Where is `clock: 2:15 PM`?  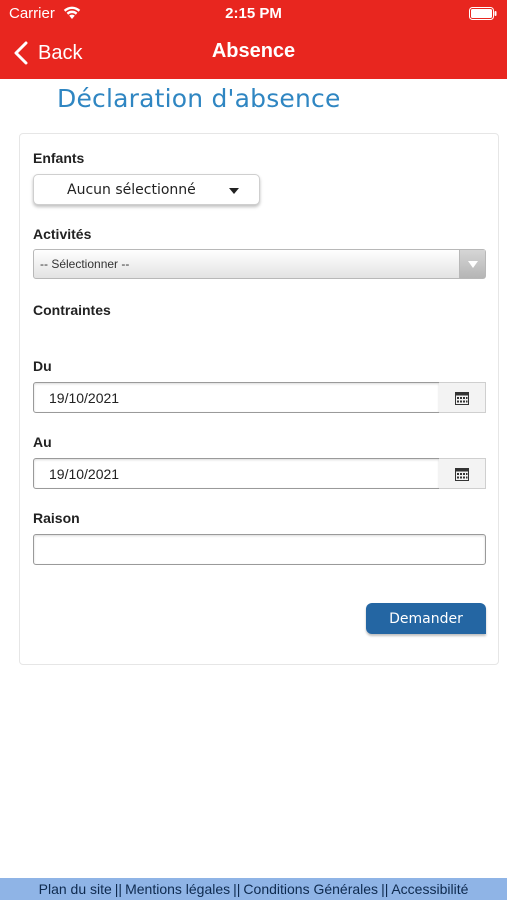 clock: 2:15 PM is located at coordinates (253, 13).